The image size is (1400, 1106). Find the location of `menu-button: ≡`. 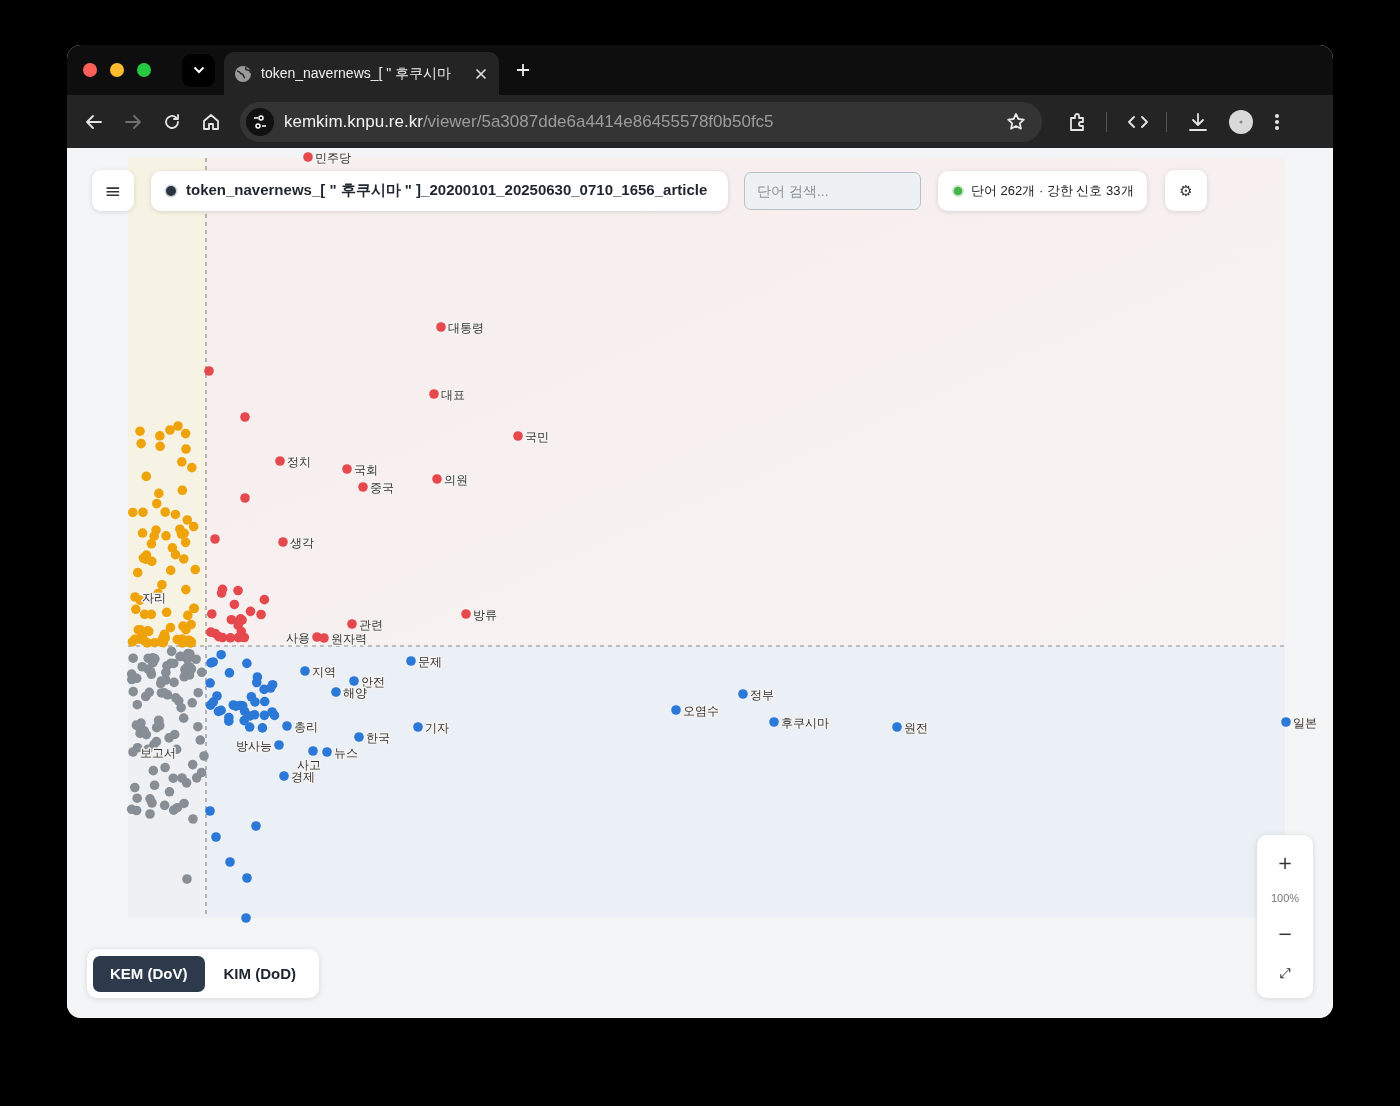

menu-button: ≡ is located at coordinates (113, 190).